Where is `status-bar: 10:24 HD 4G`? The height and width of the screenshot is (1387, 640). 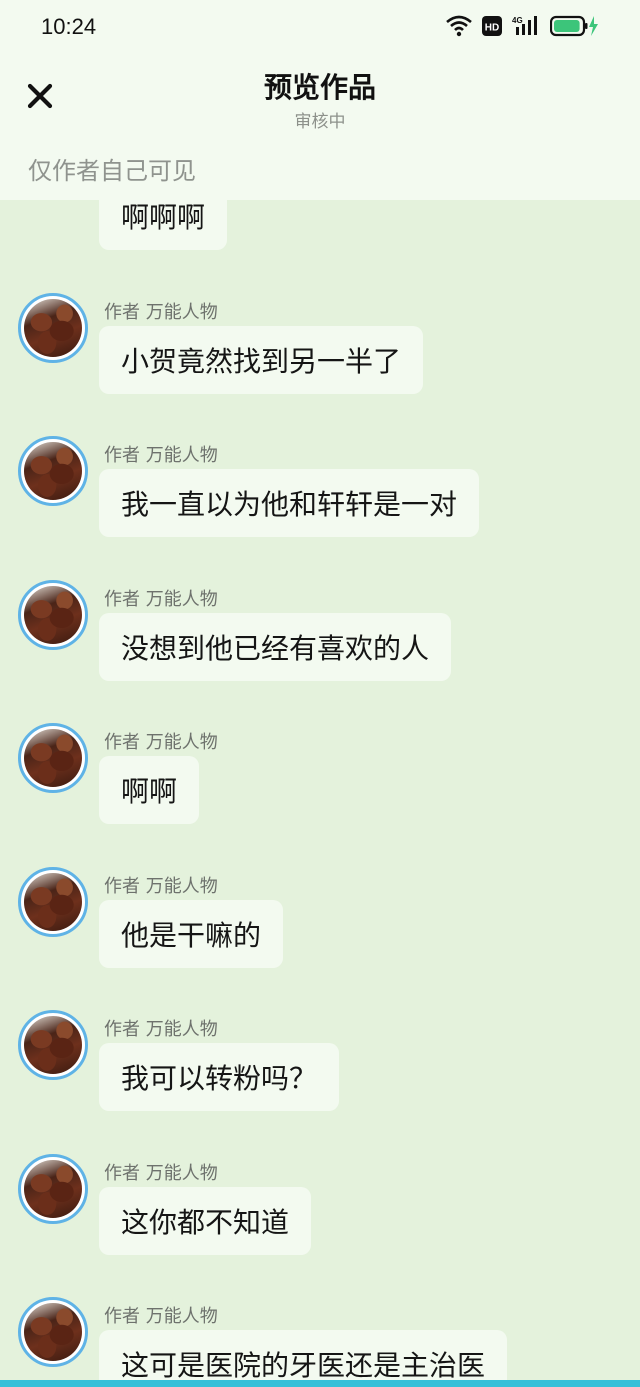 status-bar: 10:24 HD 4G is located at coordinates (320, 28).